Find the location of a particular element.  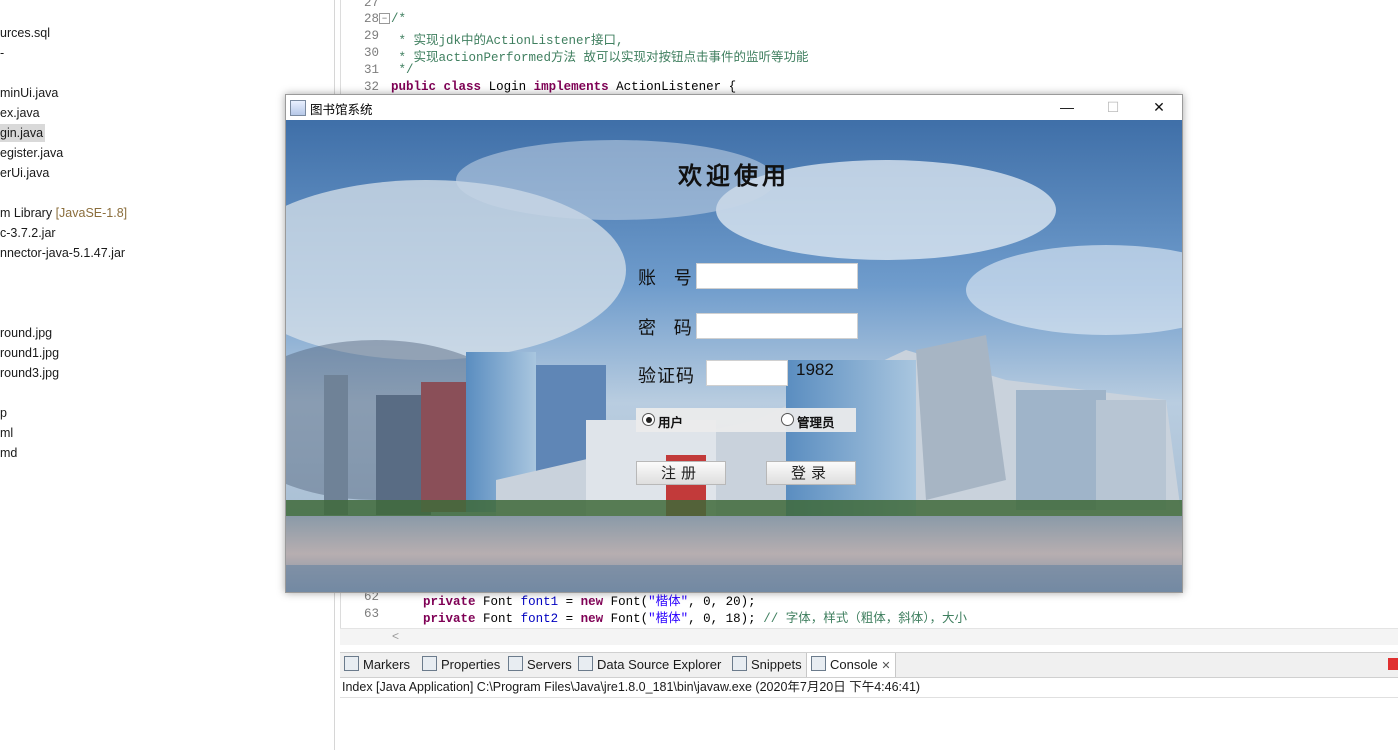

keyword: class is located at coordinates (462, 87).